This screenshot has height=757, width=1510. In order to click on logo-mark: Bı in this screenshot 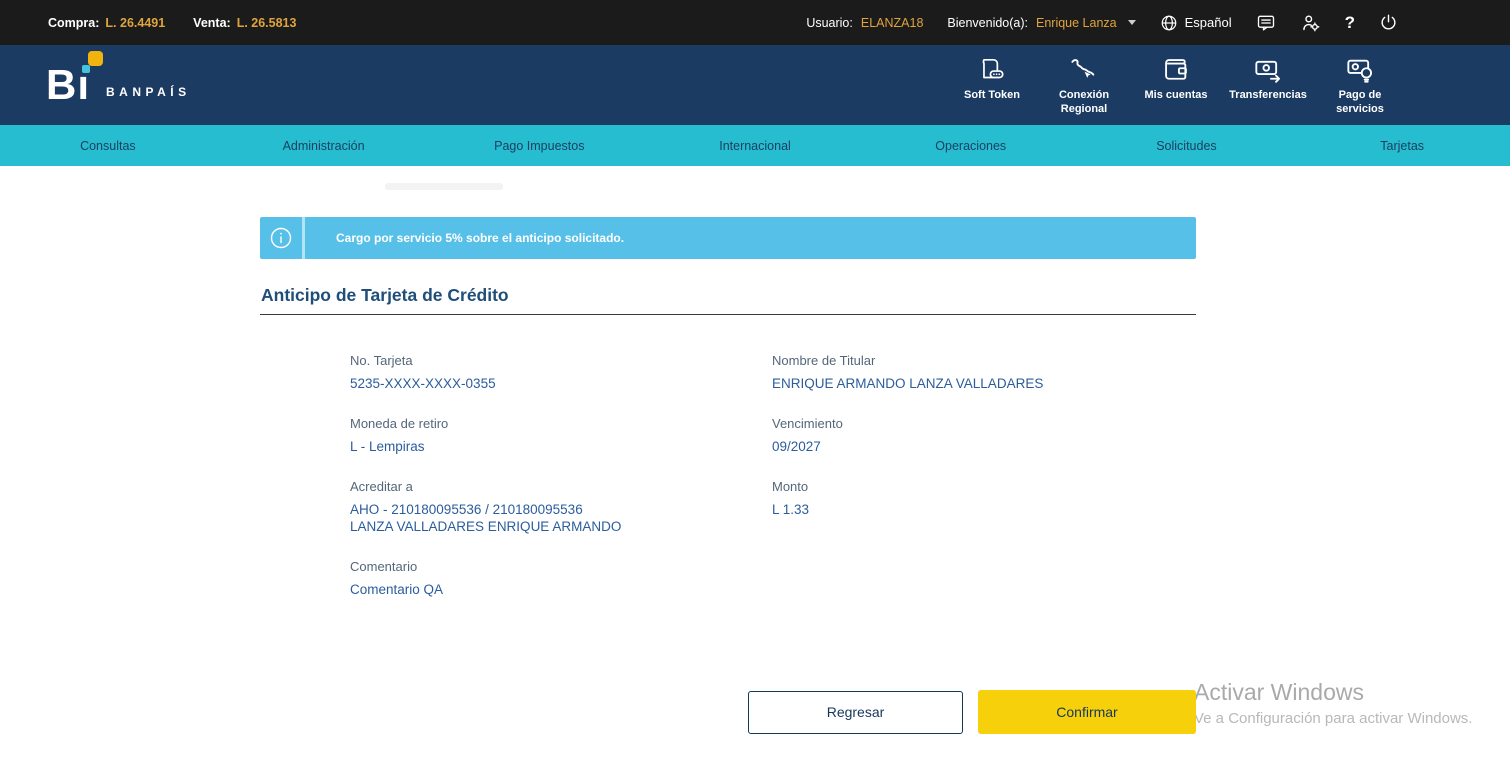, I will do `click(75, 79)`.